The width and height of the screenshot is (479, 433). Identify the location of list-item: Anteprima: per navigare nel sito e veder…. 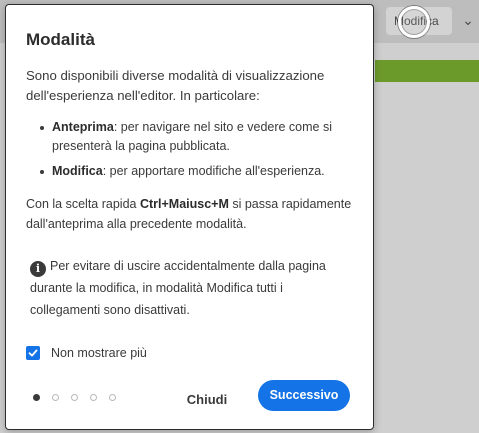
(200, 137).